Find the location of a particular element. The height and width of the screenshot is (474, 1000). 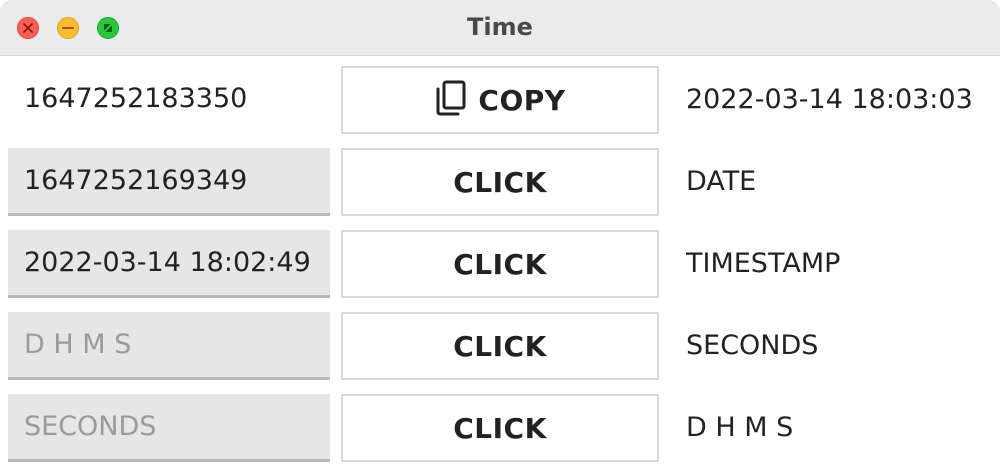

timestamp-input-field is located at coordinates (169, 182).